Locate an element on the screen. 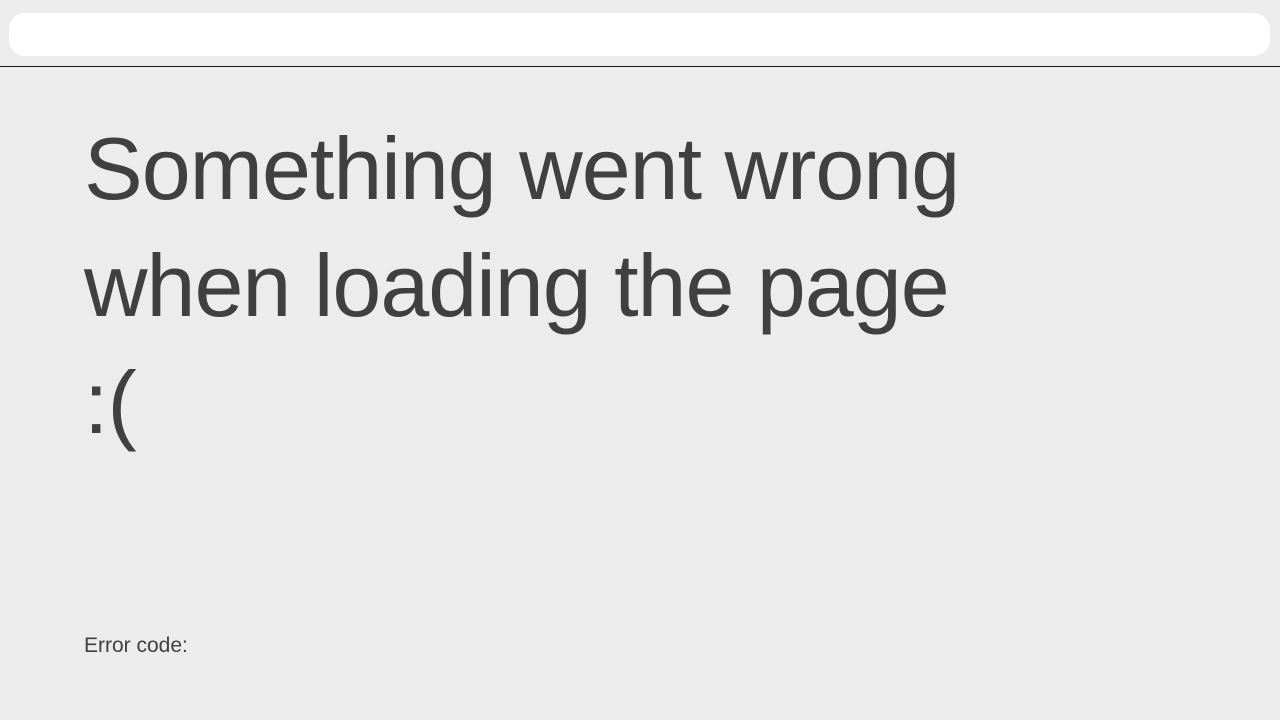  error-code-line: Error code: is located at coordinates (138, 646).